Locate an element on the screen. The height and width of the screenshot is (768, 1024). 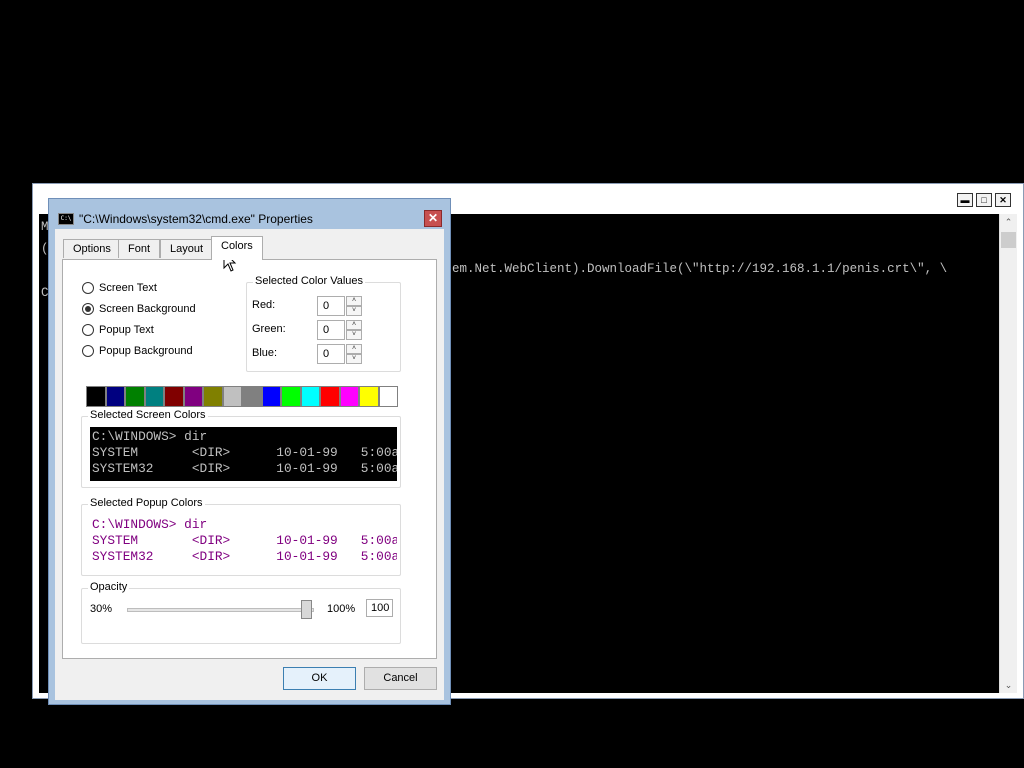
blue-down-icon: ˅ is located at coordinates (354, 359).